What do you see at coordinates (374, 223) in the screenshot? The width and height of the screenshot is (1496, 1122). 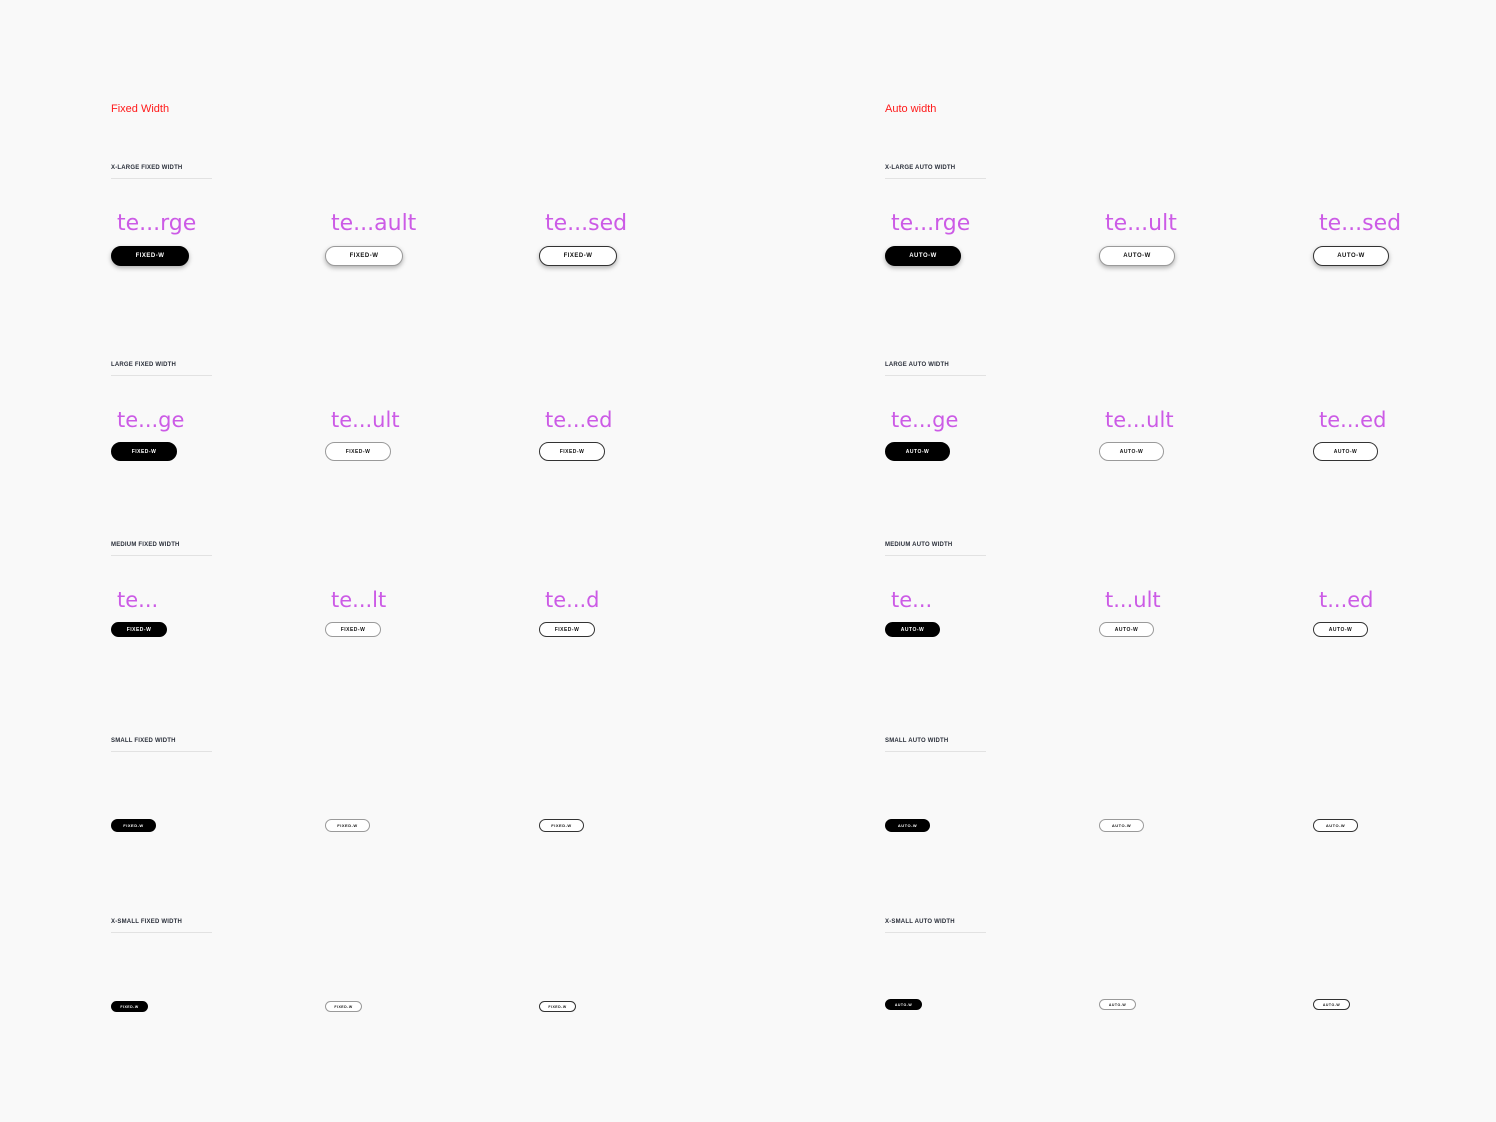 I see `truncated-label: te...ault` at bounding box center [374, 223].